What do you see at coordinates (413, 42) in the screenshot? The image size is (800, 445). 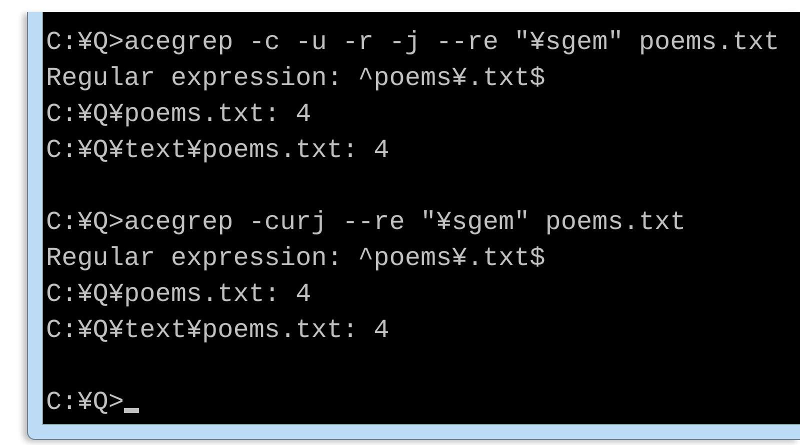 I see `console-line: C:¥Q>acegrep -c -u -r -j --re "¥sgem" poems.txt` at bounding box center [413, 42].